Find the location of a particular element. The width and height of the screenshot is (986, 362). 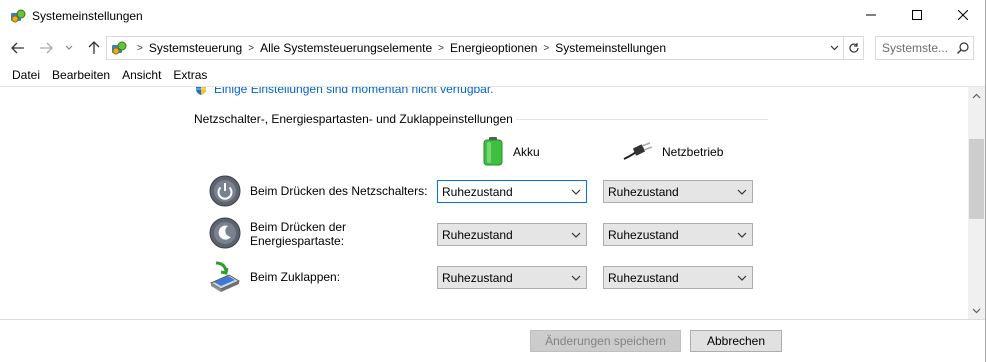

sleep-button-label-line1: Beim Drücken der is located at coordinates (298, 227).